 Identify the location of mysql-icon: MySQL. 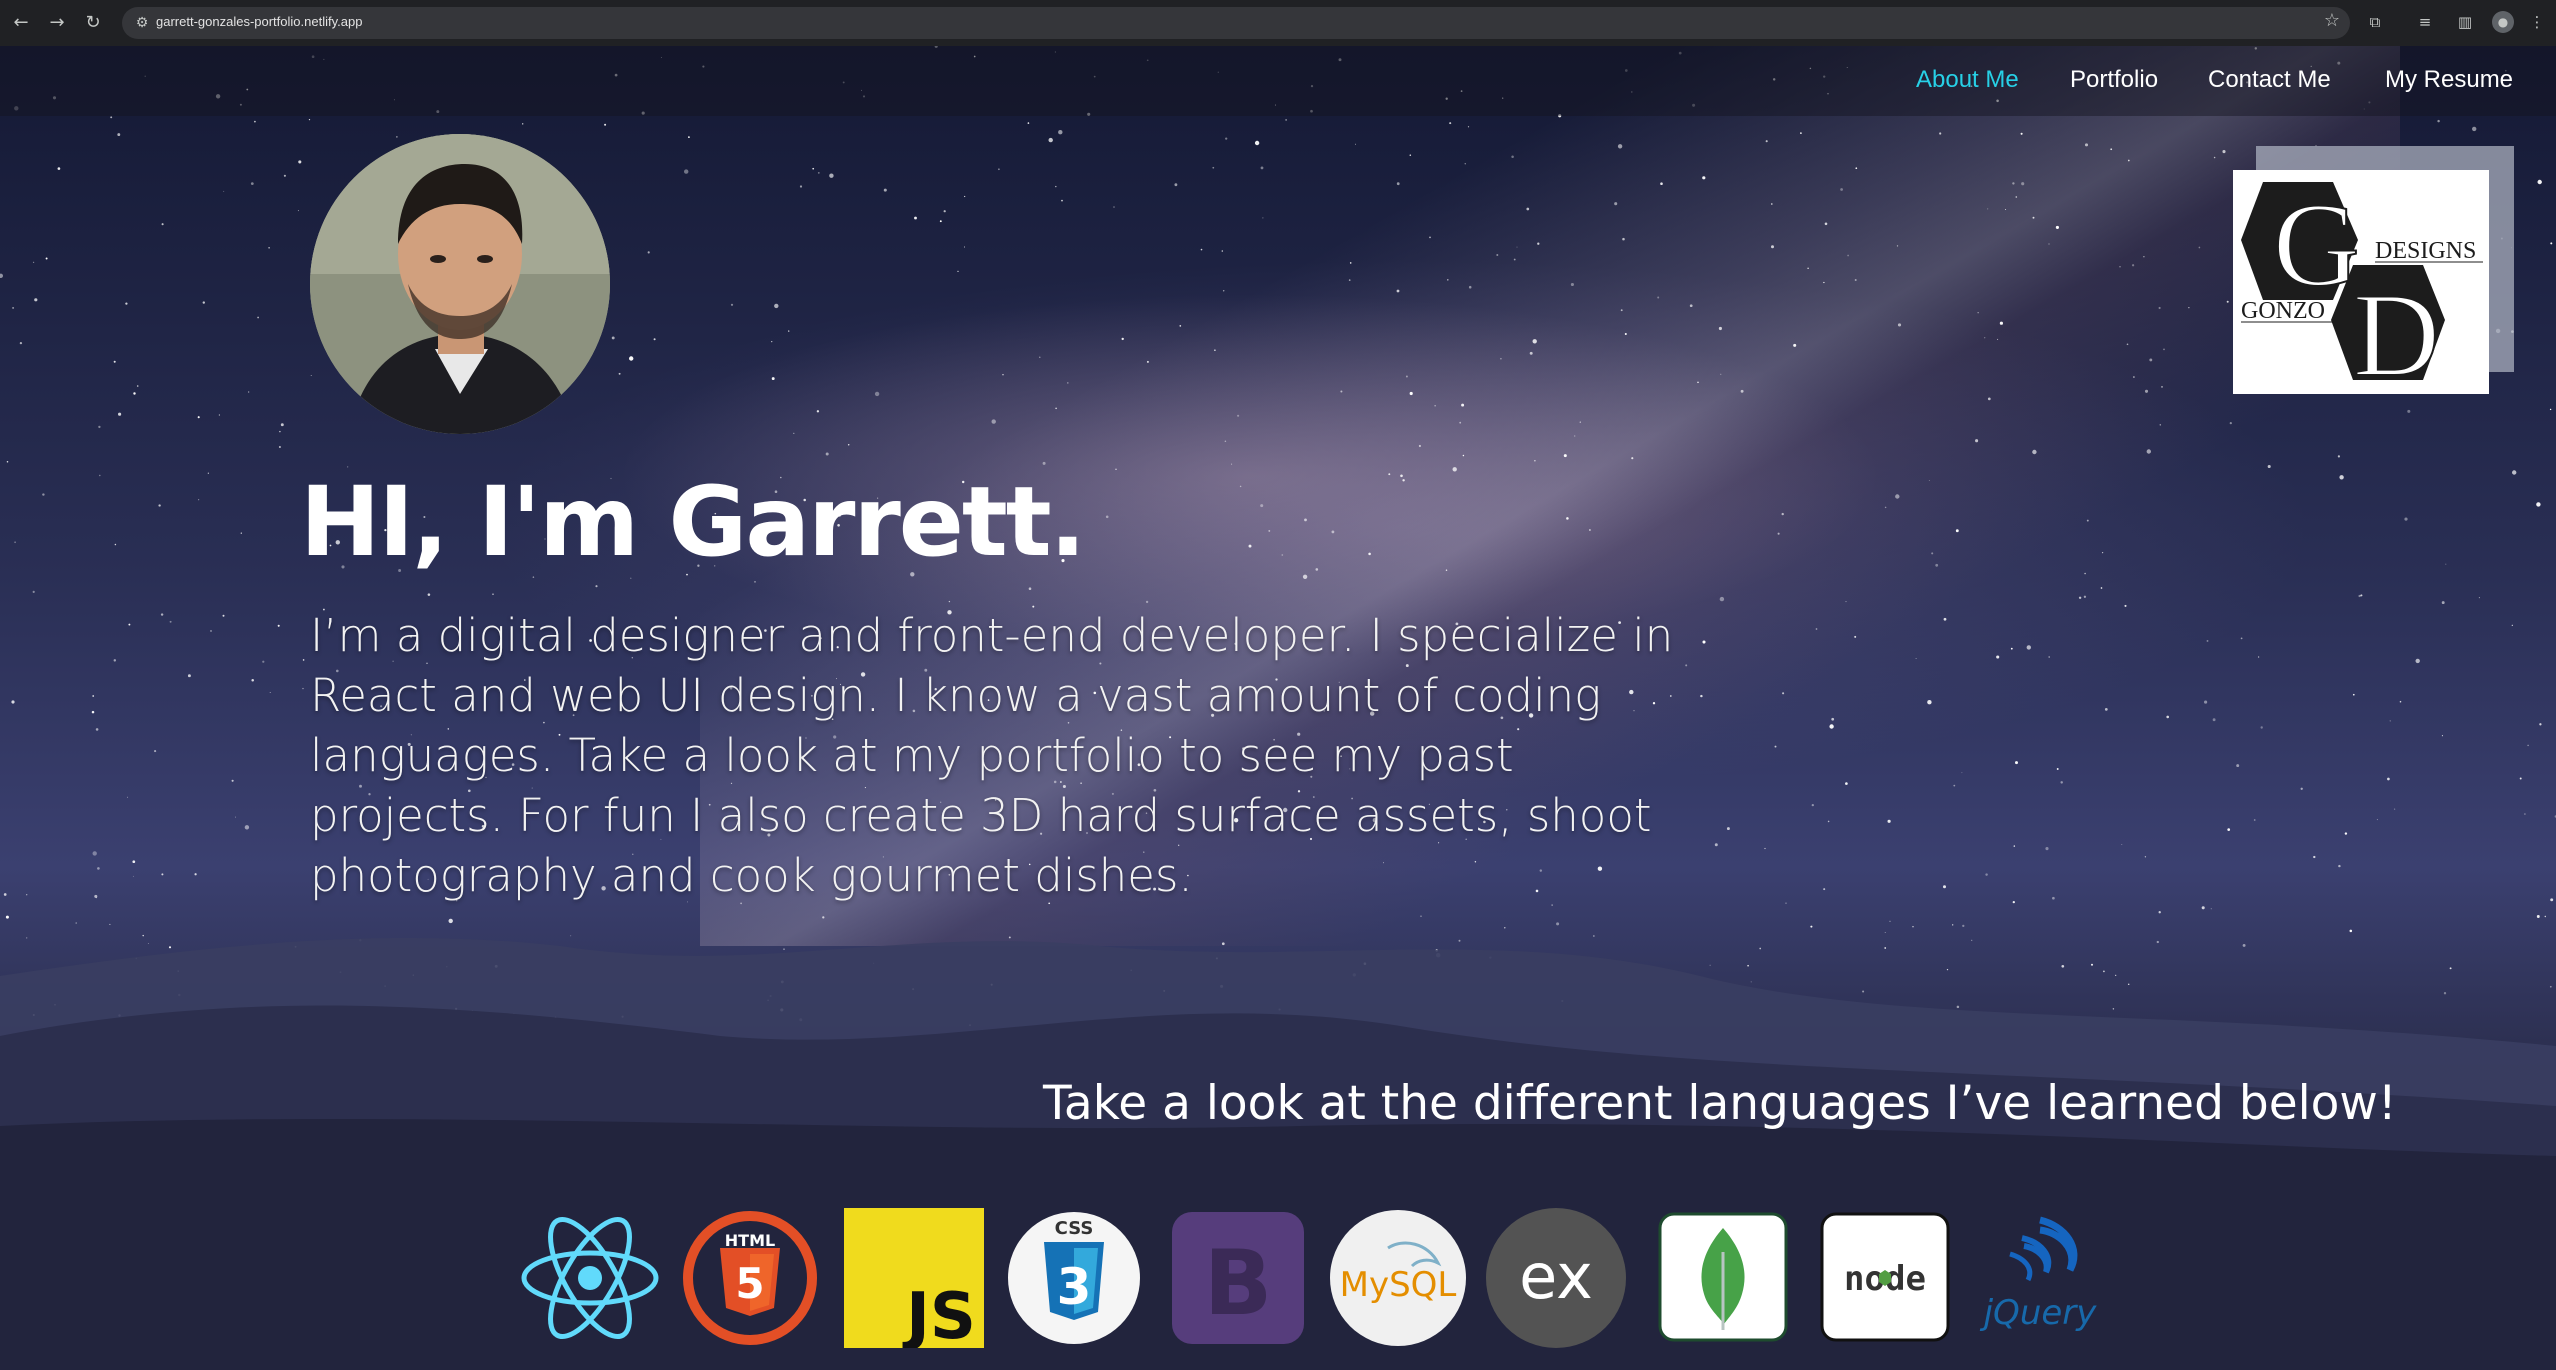
(1398, 1278).